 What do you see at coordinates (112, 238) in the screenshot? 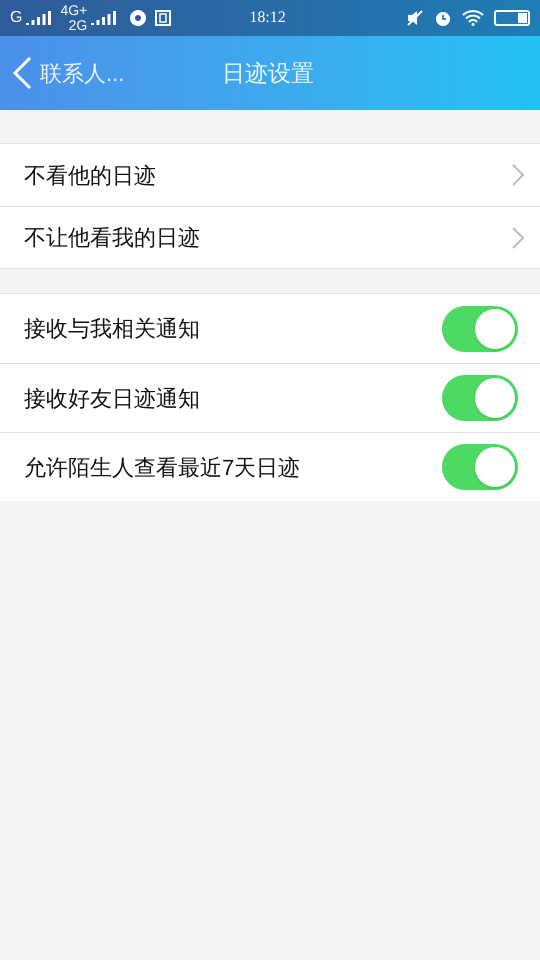
I see `row-label: 不让他看我的日迹` at bounding box center [112, 238].